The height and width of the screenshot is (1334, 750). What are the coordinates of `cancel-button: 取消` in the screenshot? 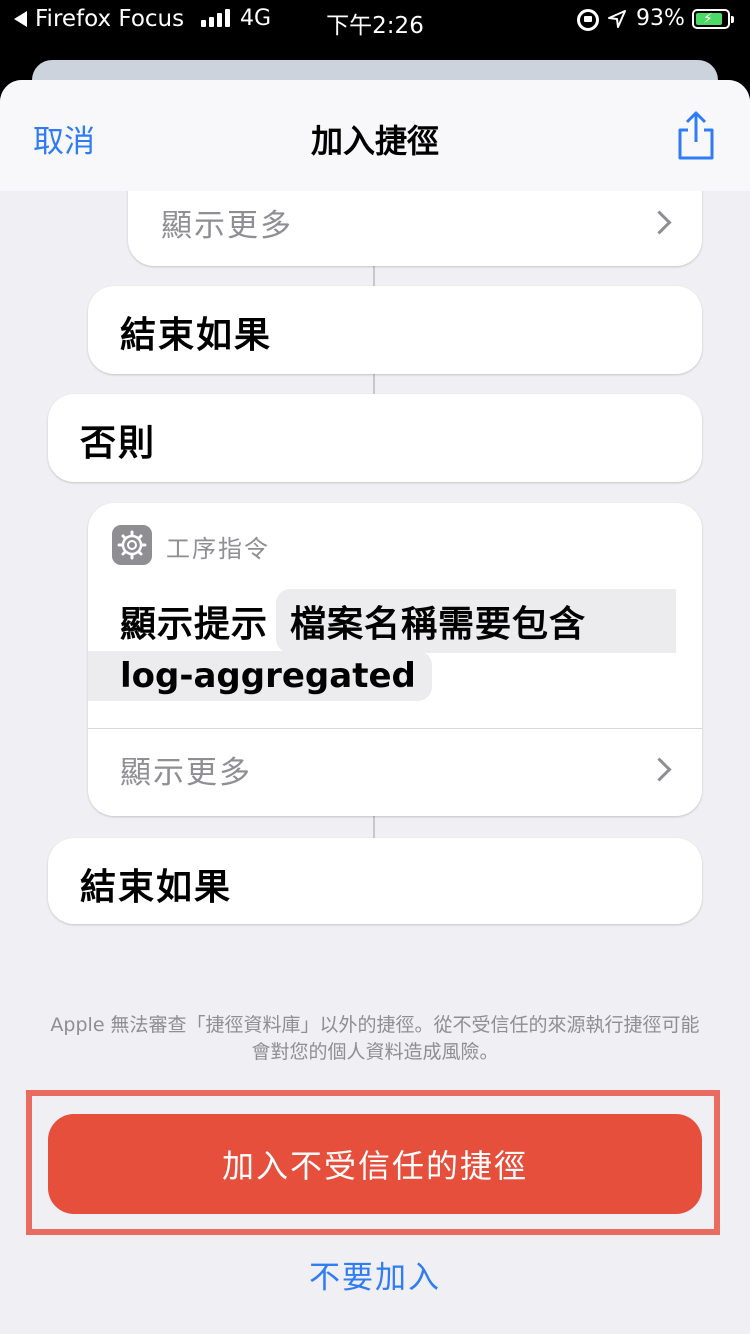 It's located at (64, 138).